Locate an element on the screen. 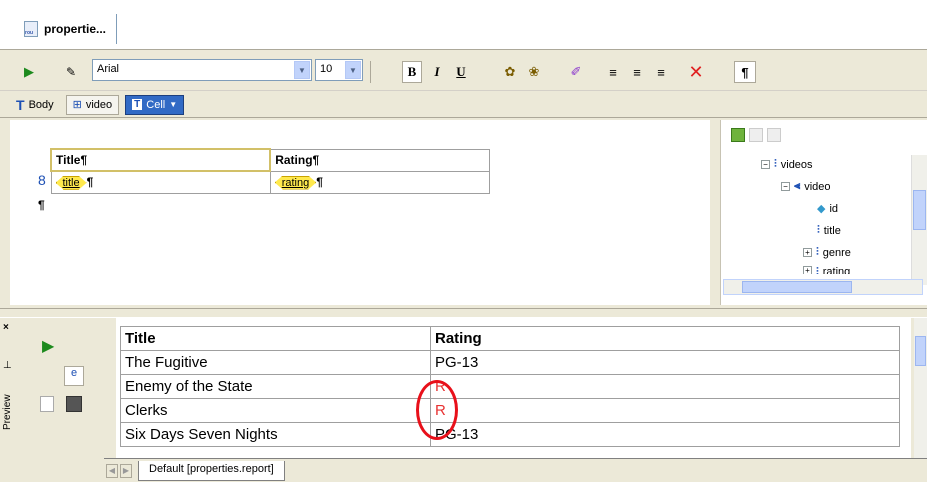  breadcrumb-video: ⊞ video is located at coordinates (92, 104).